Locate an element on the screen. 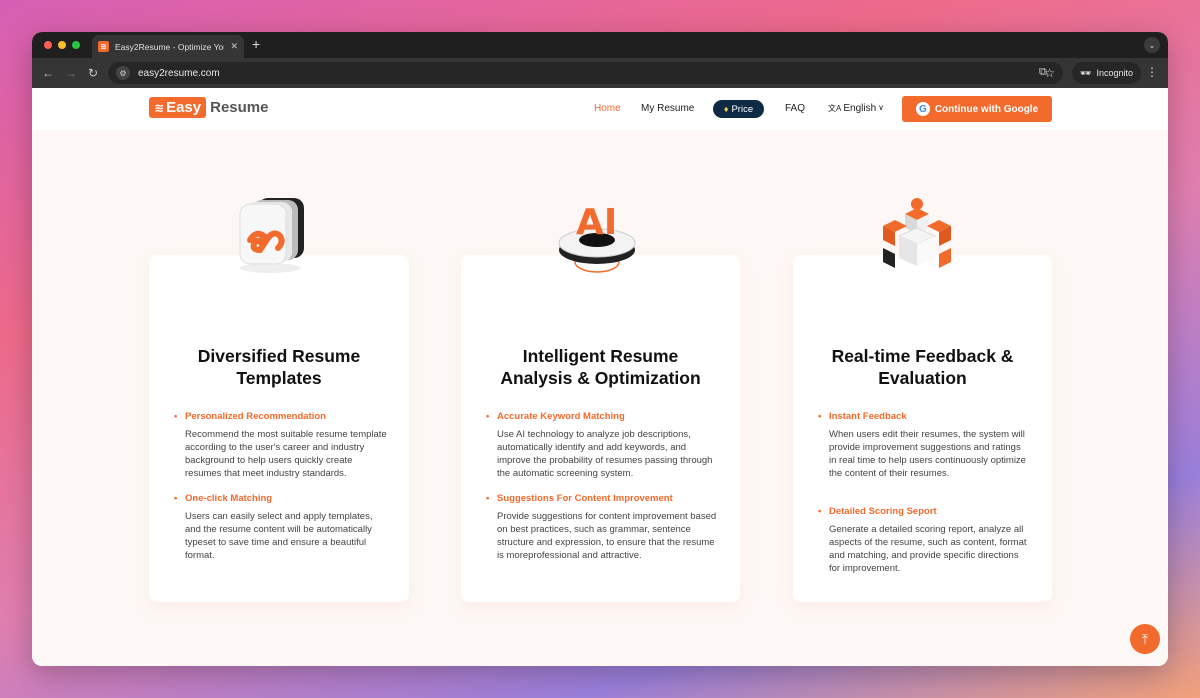 The image size is (1200, 698). translate-icon: 文A is located at coordinates (835, 108).